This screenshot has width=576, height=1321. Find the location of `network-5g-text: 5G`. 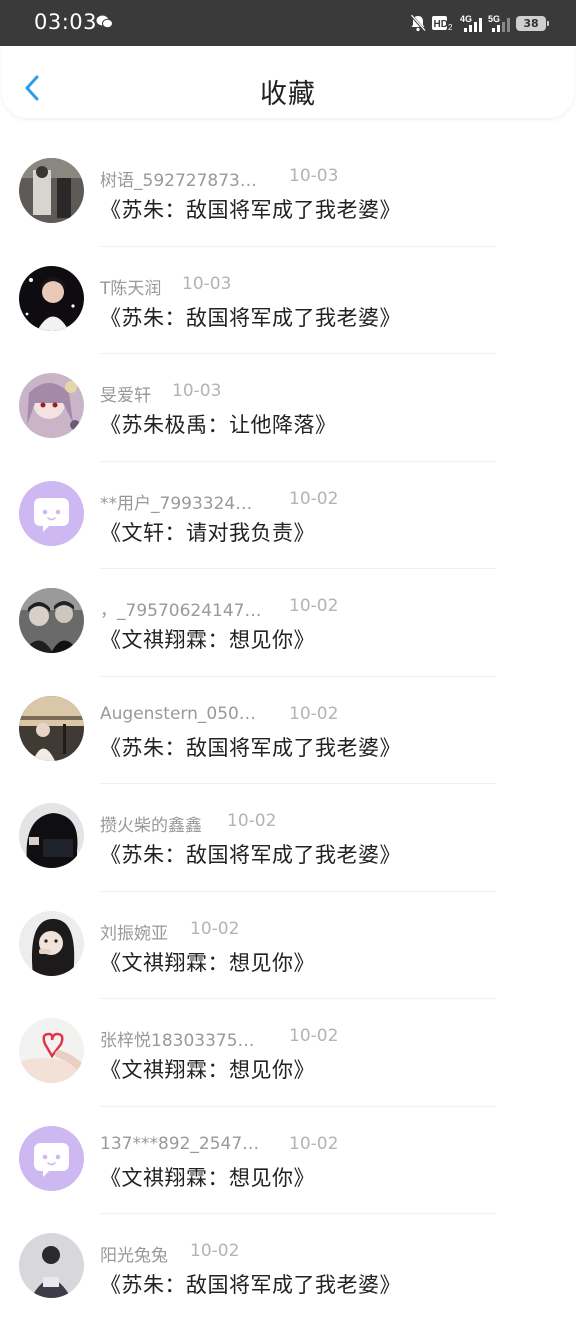

network-5g-text: 5G is located at coordinates (494, 19).